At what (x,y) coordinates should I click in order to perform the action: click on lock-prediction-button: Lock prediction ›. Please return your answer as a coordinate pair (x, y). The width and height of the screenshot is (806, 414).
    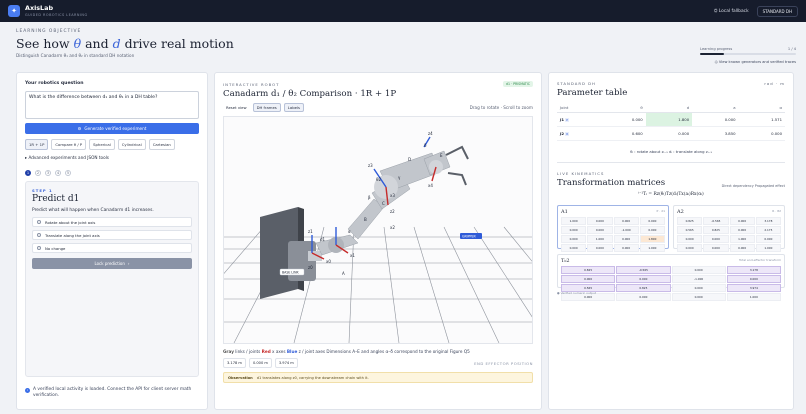
    Looking at the image, I should click on (112, 263).